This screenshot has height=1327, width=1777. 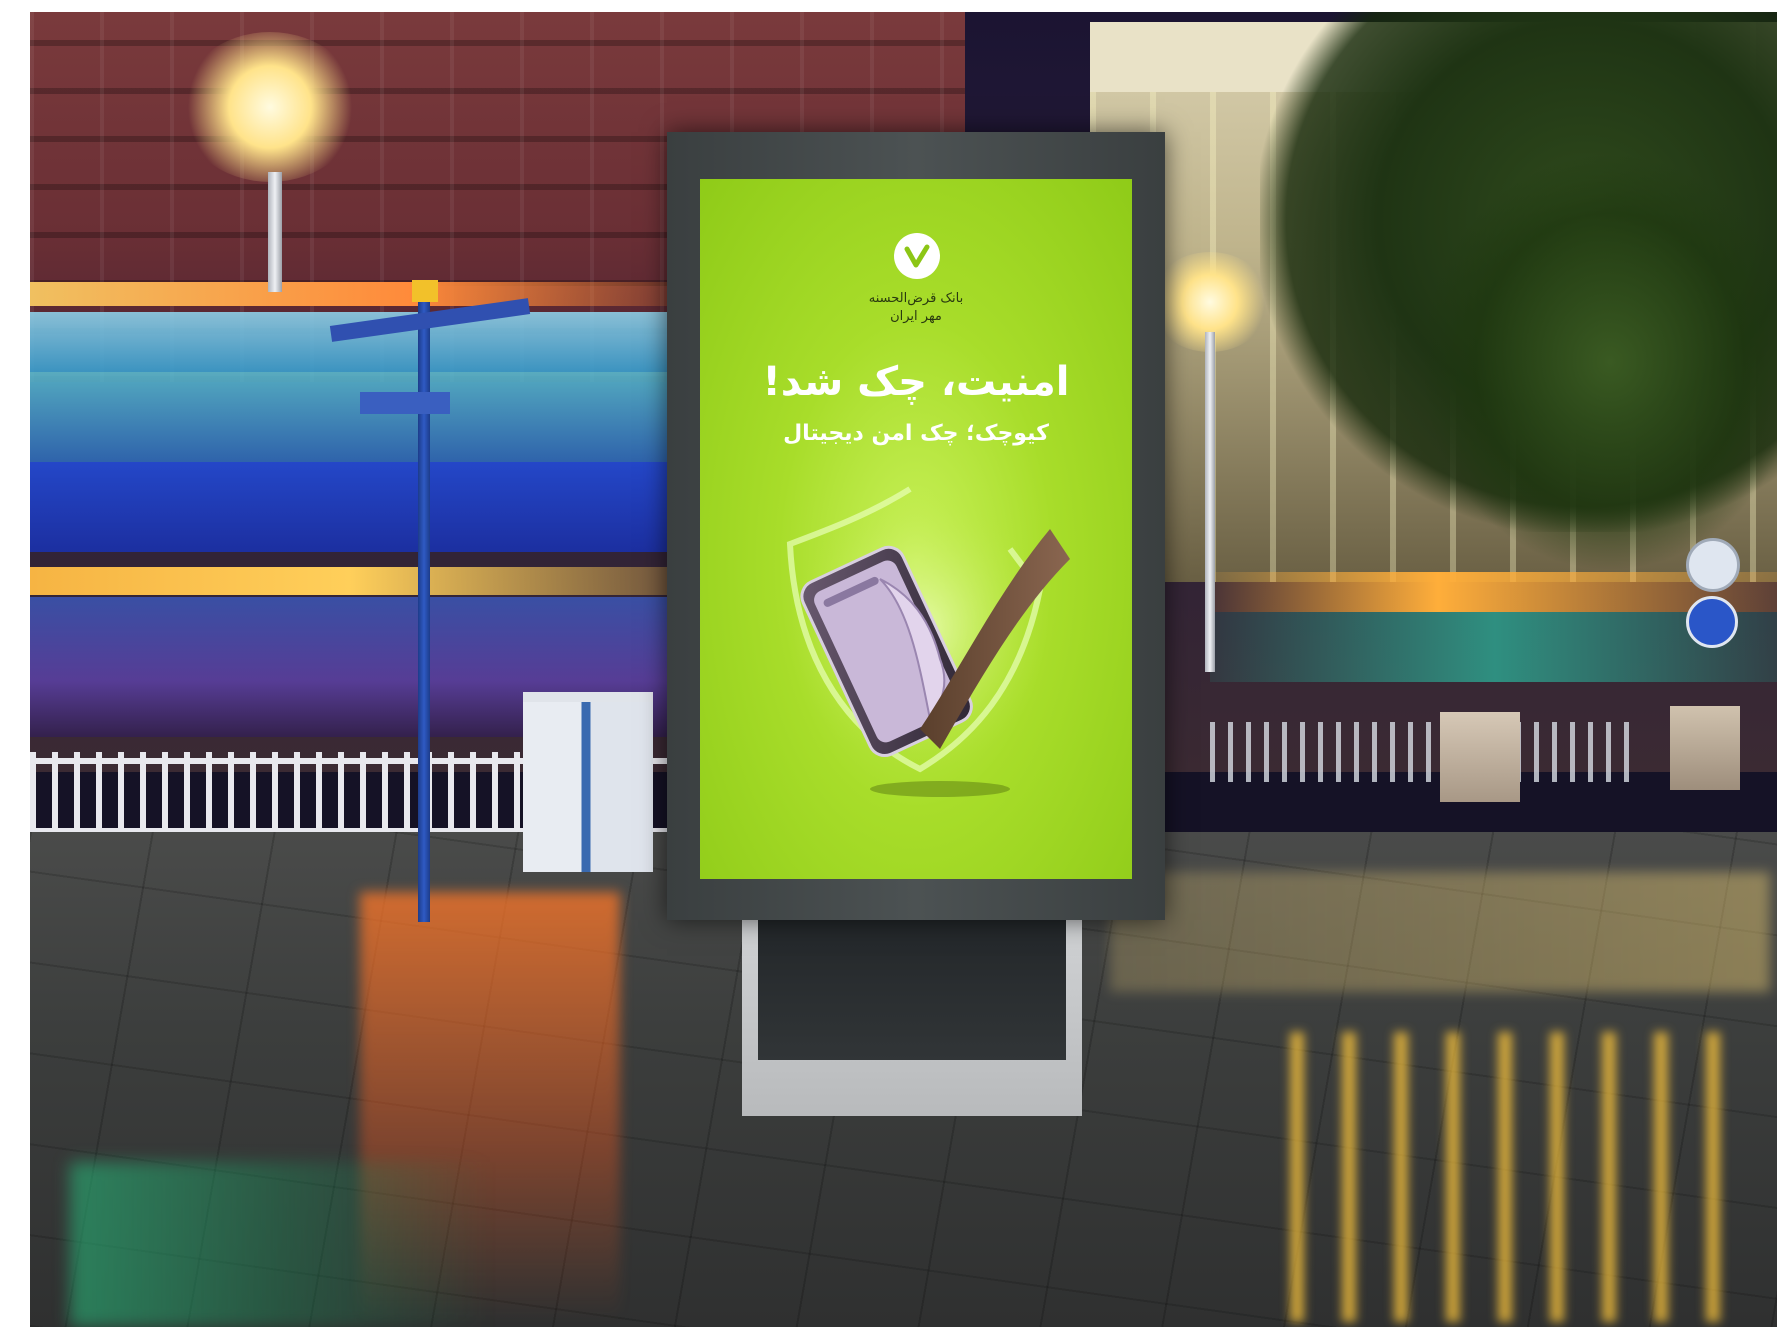 I want to click on bank-name-line2: مهر ایران, so click(x=916, y=316).